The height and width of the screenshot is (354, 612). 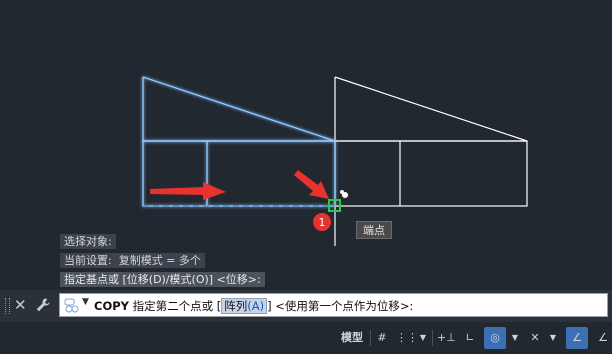 I want to click on command-input: ▼ COPY 指定第二个点或 [阵列(A)] <使用第一个点作为位移>:, so click(x=333, y=305).